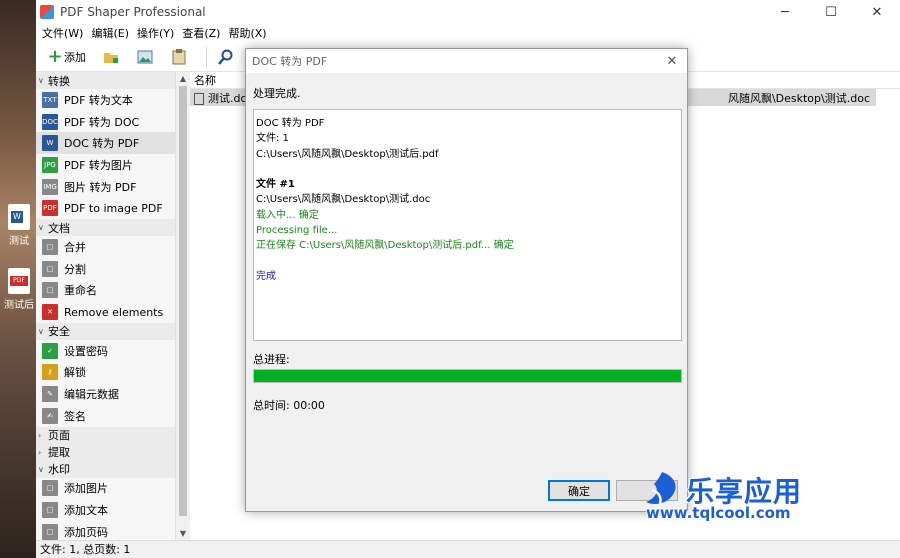 This screenshot has width=900, height=558. What do you see at coordinates (50, 99) in the screenshot?
I see `sidebar-item-icon: TXT` at bounding box center [50, 99].